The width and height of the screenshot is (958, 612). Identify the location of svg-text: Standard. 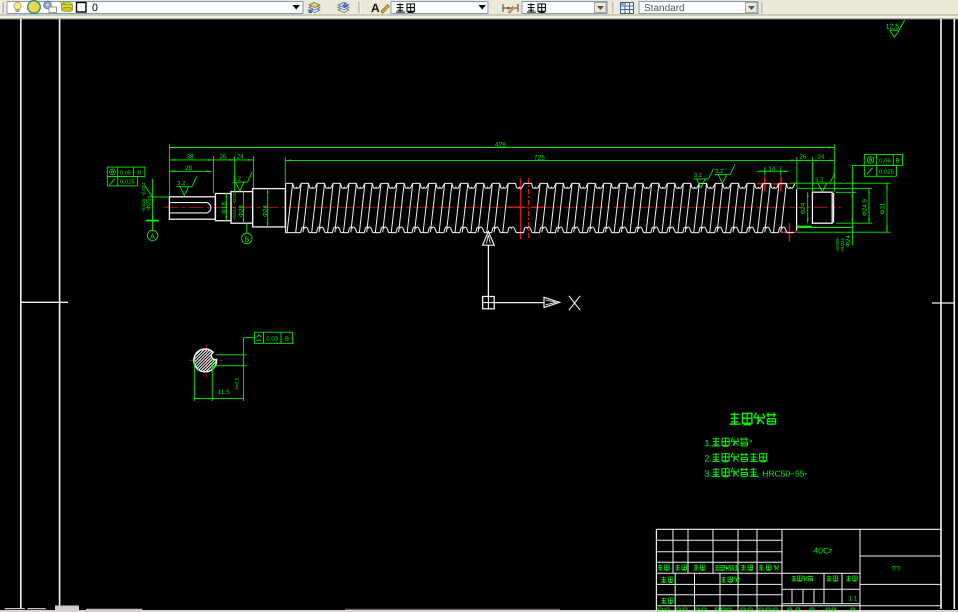
(664, 8).